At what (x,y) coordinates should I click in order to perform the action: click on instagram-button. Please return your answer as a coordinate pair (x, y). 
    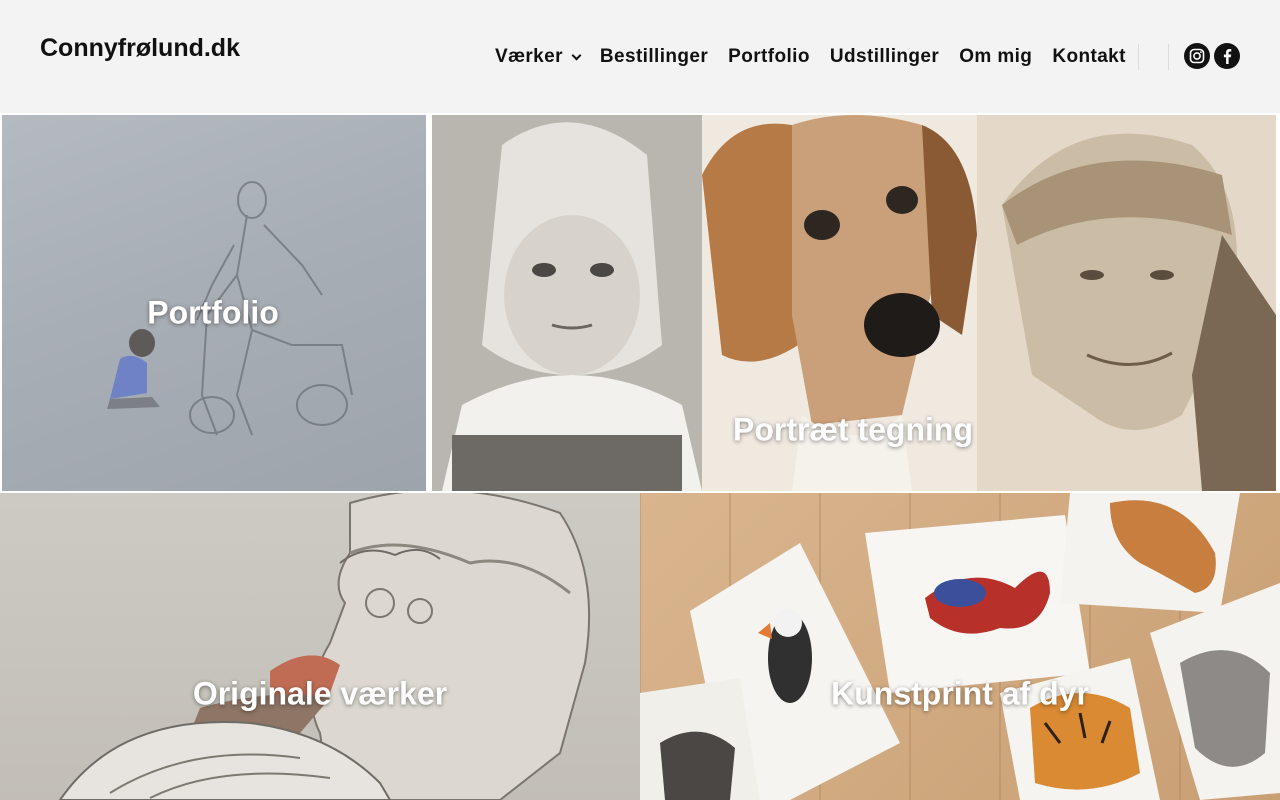
    Looking at the image, I should click on (1197, 56).